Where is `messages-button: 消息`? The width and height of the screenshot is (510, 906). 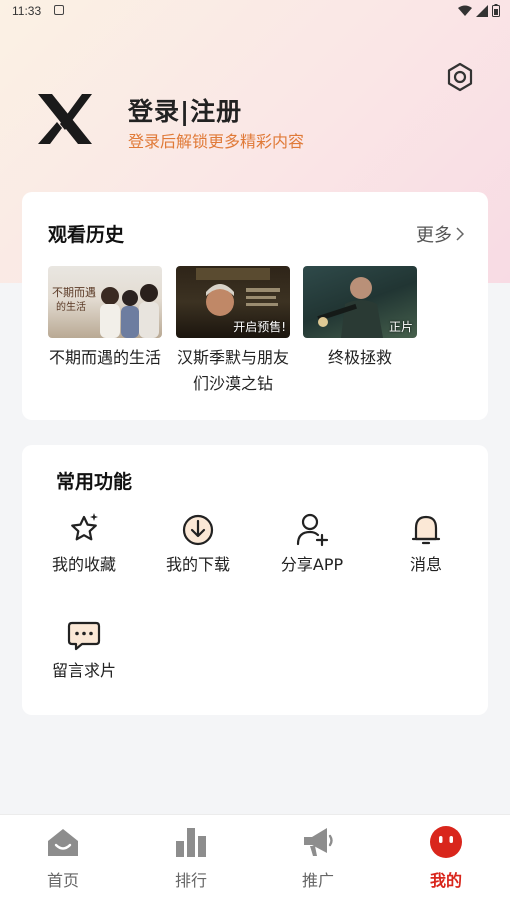 messages-button: 消息 is located at coordinates (426, 543).